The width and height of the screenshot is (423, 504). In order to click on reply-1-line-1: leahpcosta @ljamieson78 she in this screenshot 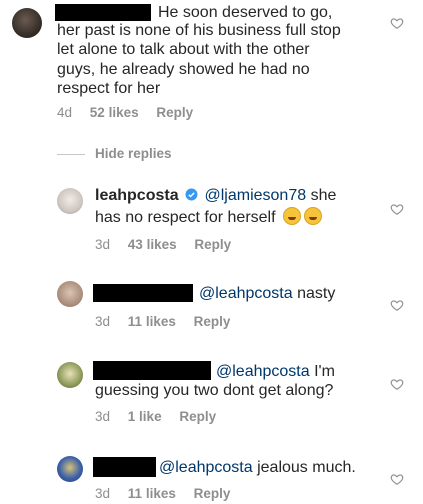, I will do `click(215, 196)`.